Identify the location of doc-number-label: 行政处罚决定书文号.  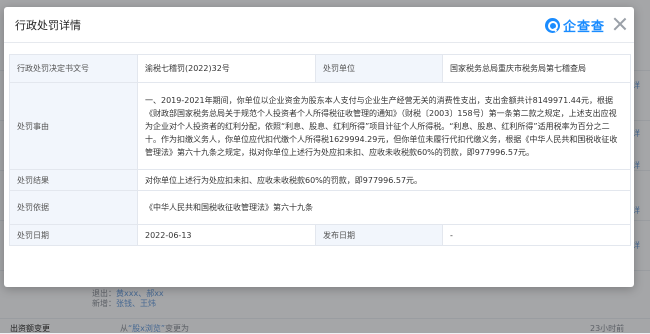
(73, 68).